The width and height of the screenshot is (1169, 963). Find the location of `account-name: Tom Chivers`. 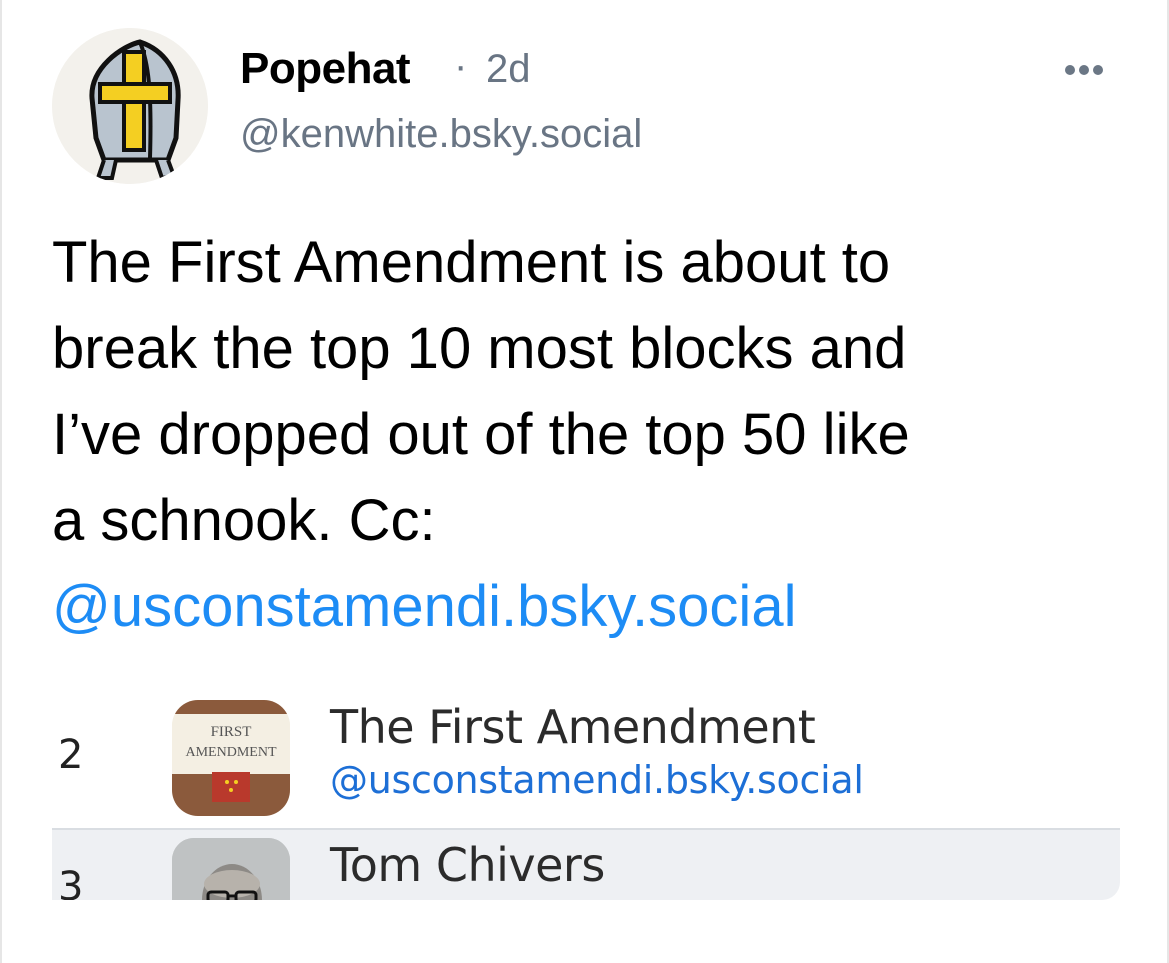

account-name: Tom Chivers is located at coordinates (467, 865).